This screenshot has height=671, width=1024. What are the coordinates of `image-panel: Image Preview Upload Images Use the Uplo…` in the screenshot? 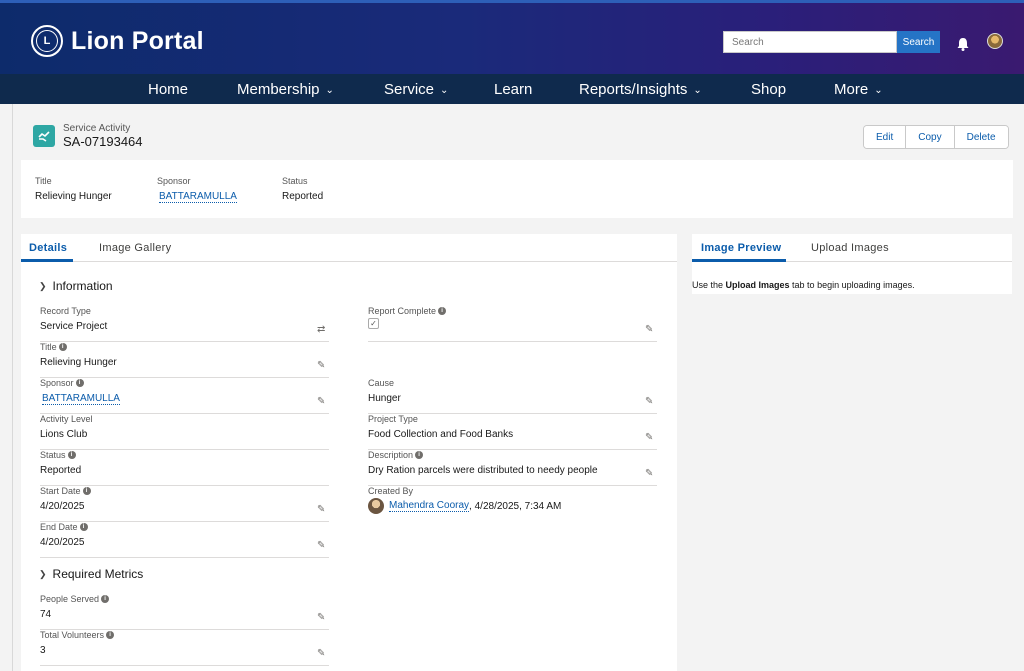 It's located at (852, 264).